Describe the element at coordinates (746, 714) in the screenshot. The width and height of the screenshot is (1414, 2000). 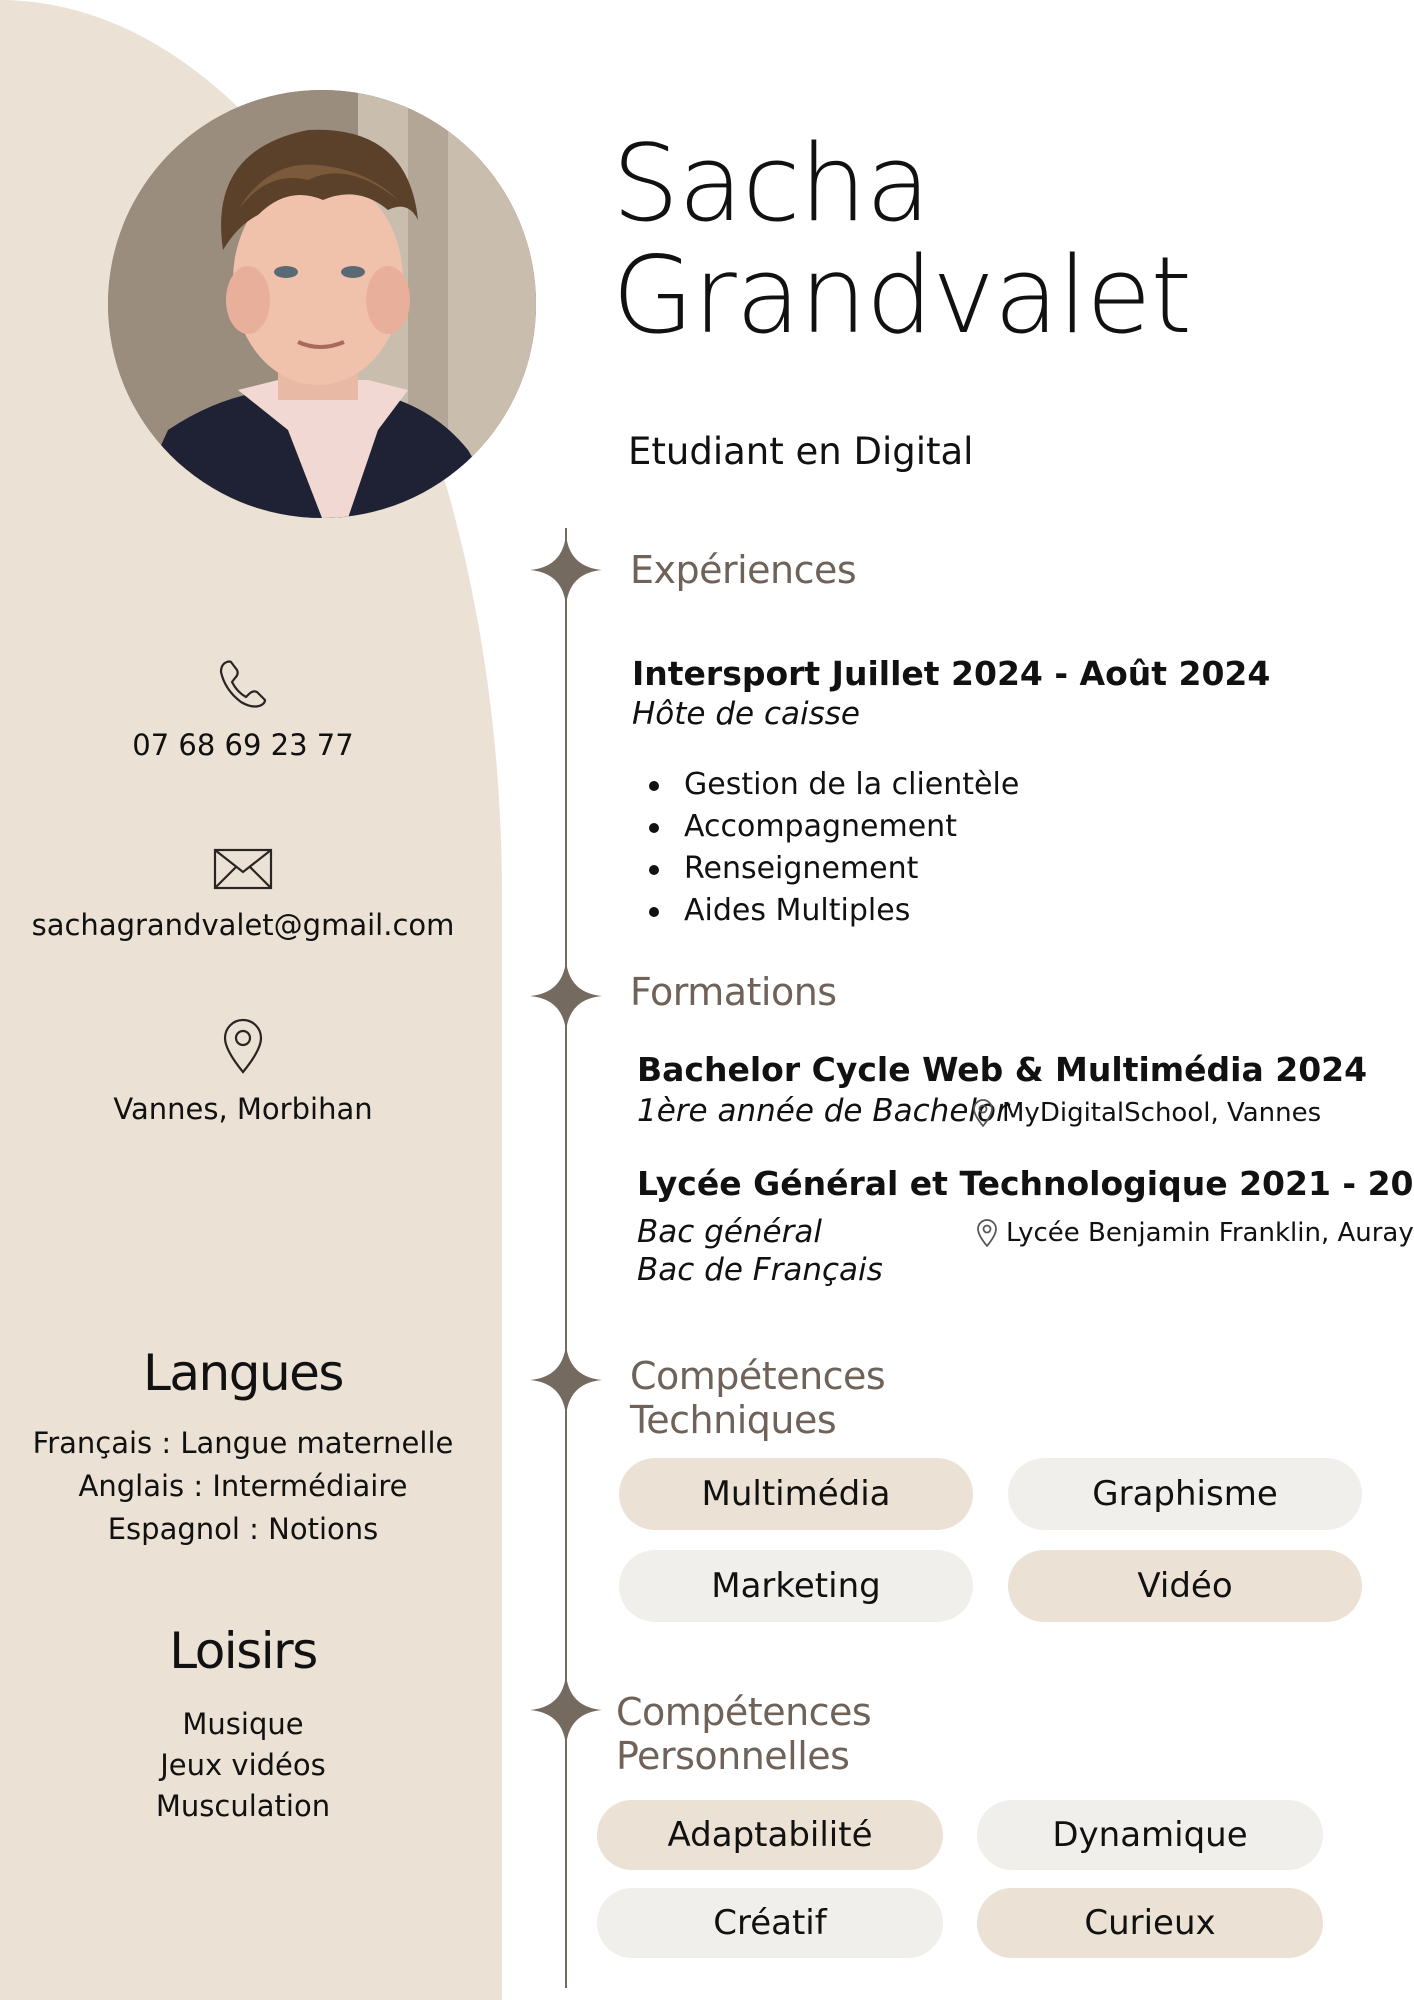
I see `experience-job-role: Hôte de caisse` at that location.